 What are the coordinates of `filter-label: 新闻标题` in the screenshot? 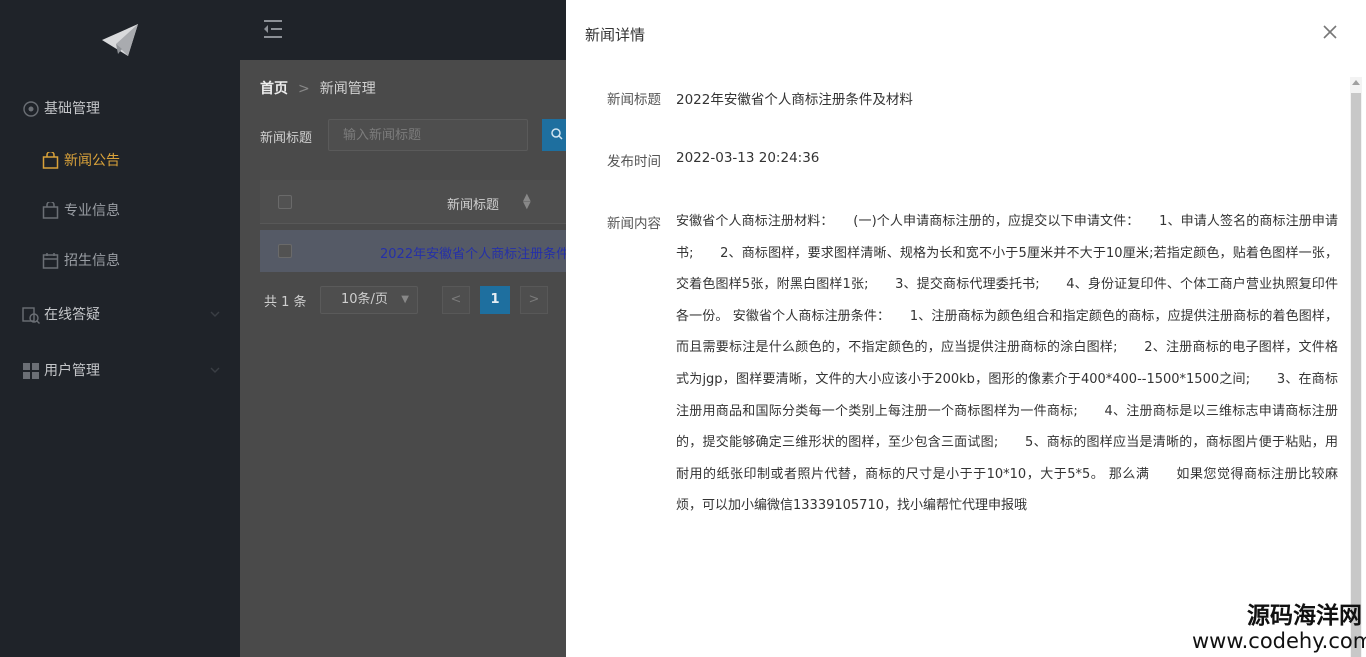 It's located at (286, 138).